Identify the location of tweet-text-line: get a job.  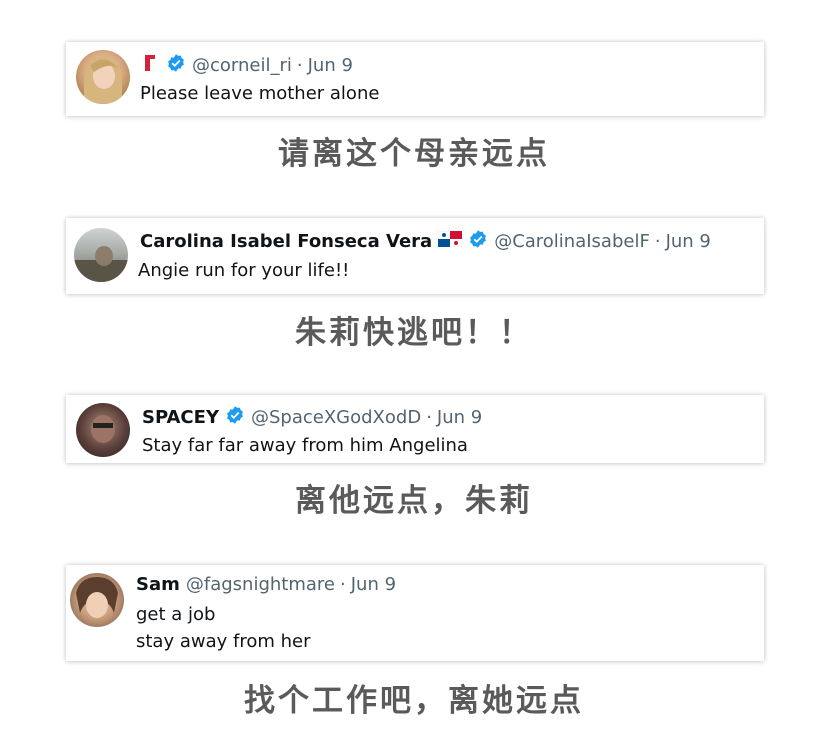
(176, 614).